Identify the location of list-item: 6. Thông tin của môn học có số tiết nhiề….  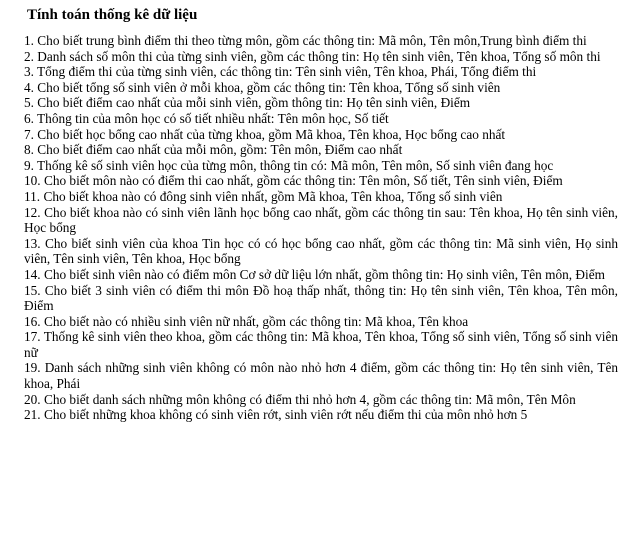
(206, 118).